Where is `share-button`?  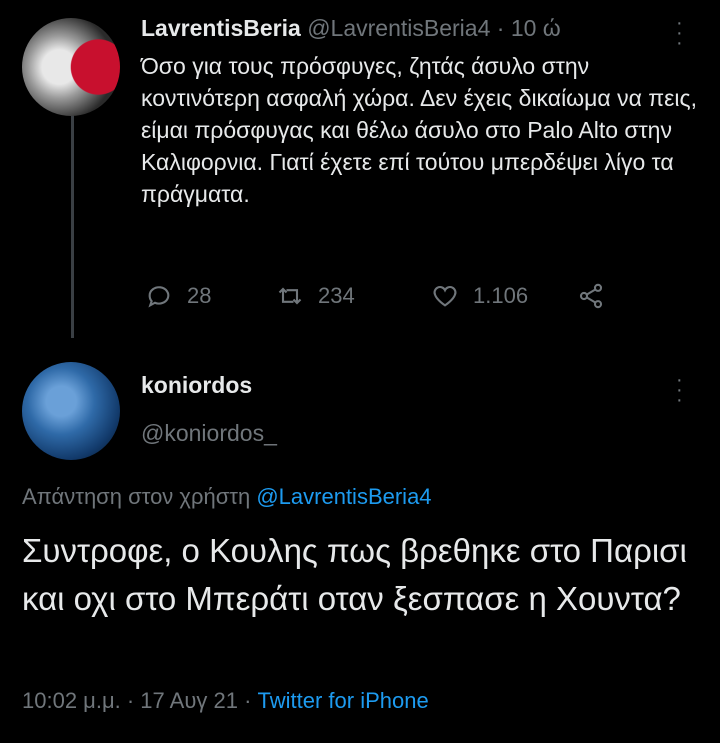 share-button is located at coordinates (591, 296).